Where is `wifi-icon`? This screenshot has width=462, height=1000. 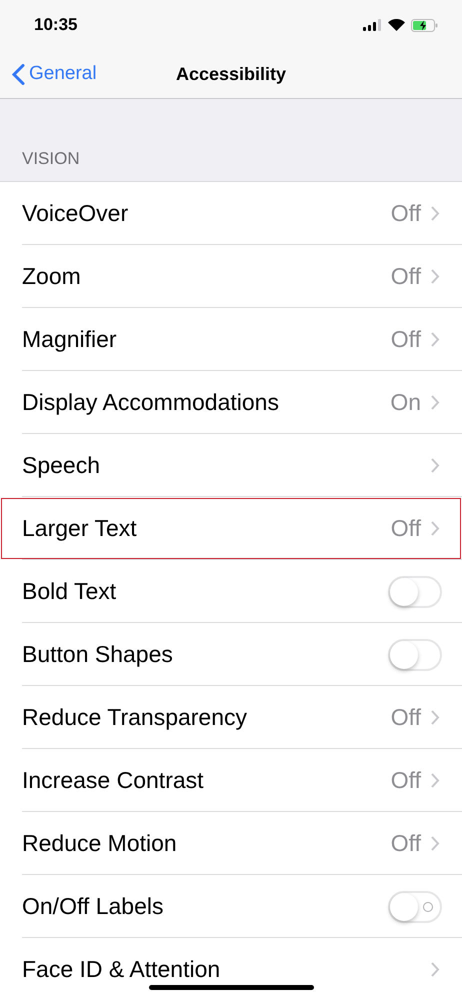
wifi-icon is located at coordinates (396, 25).